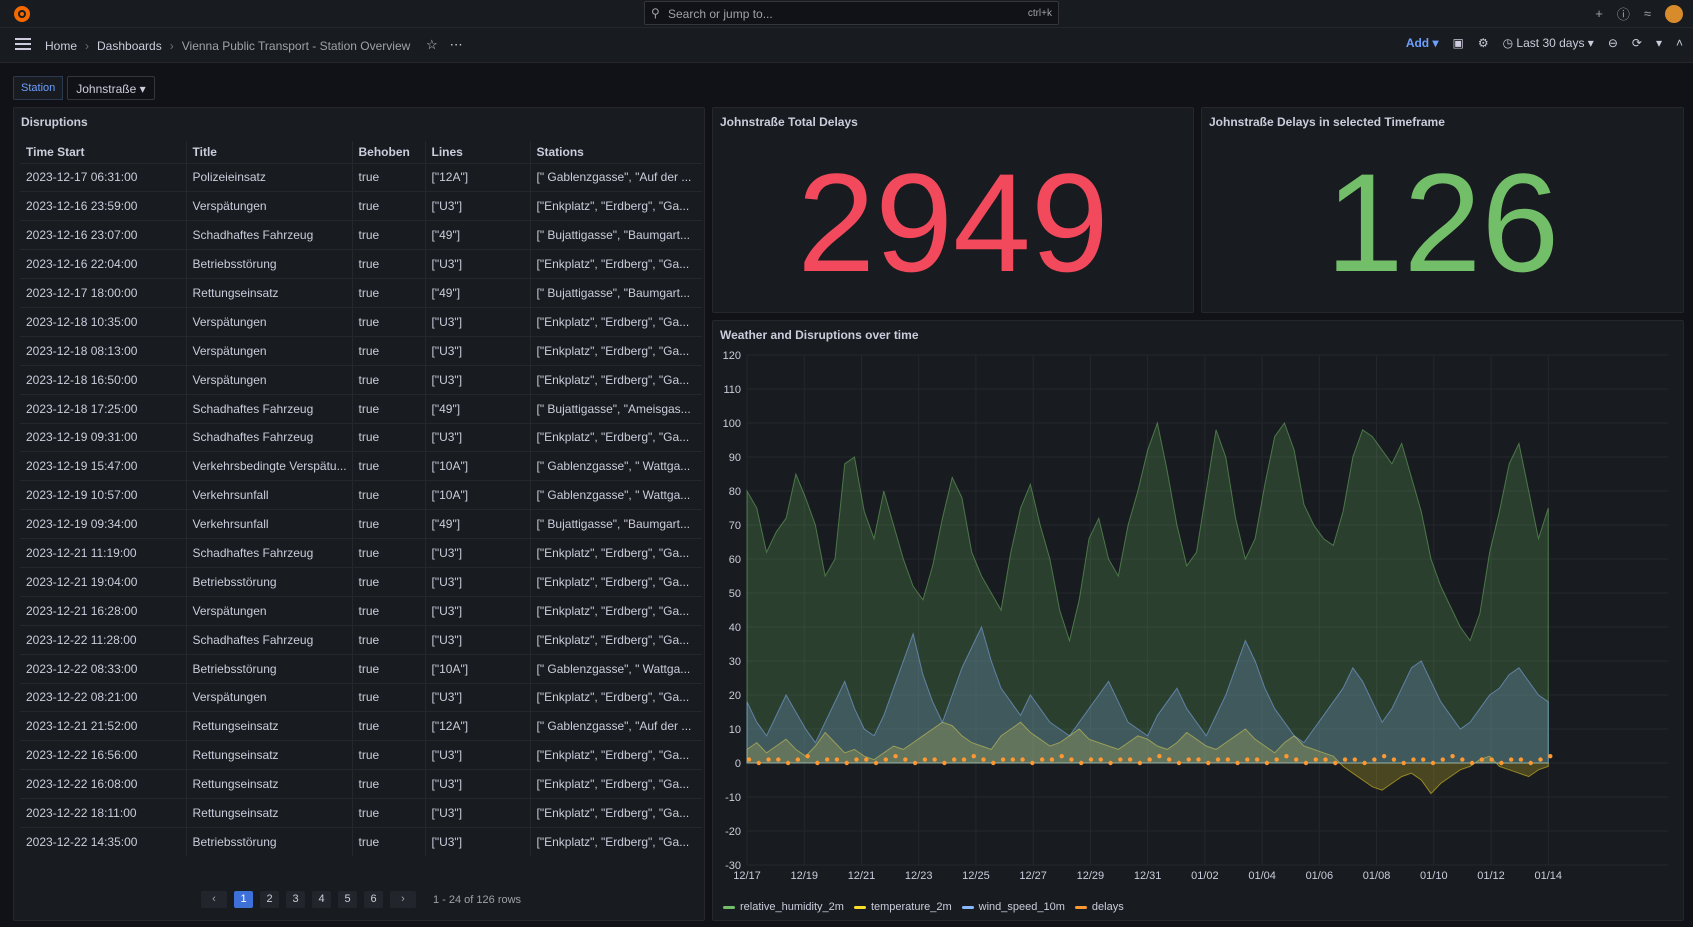 This screenshot has width=1693, height=927. I want to click on user-avatar, so click(1674, 13).